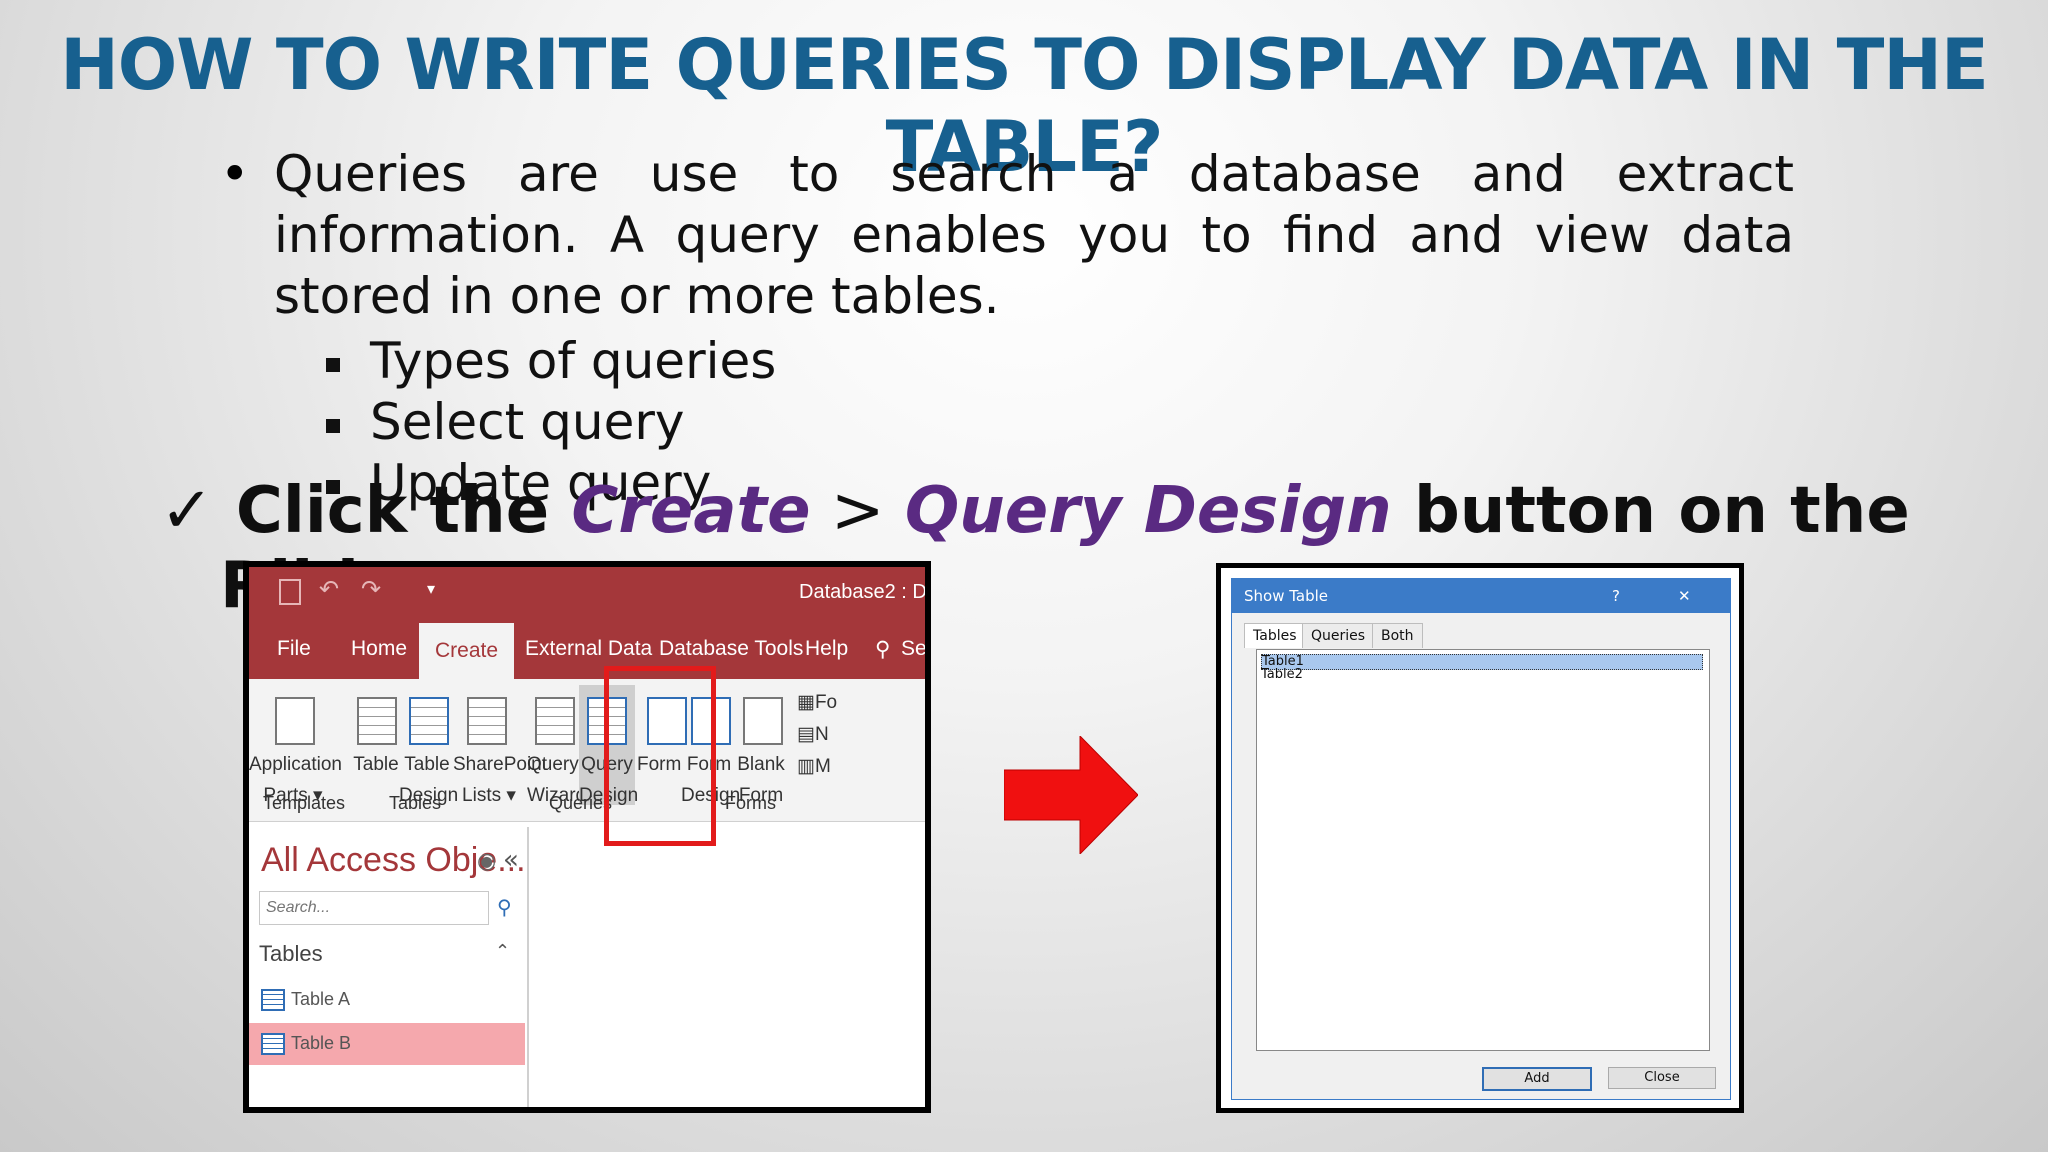 The width and height of the screenshot is (2048, 1152). Describe the element at coordinates (505, 422) in the screenshot. I see `sub-bullet-item: Select query` at that location.